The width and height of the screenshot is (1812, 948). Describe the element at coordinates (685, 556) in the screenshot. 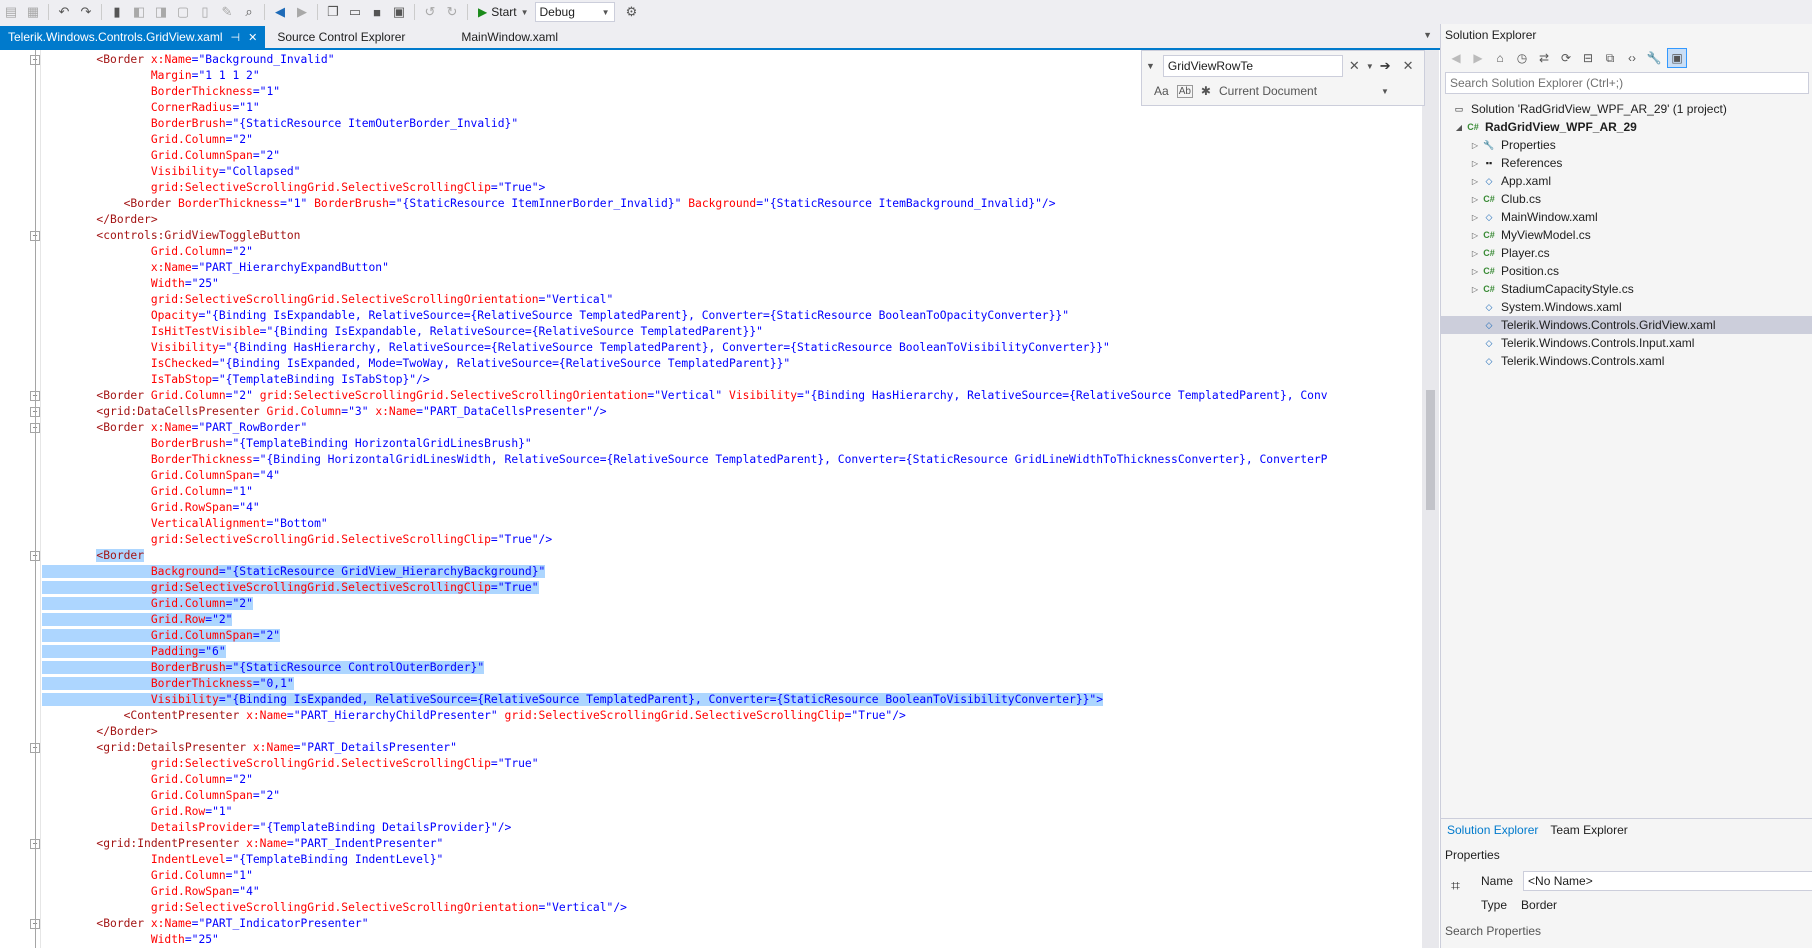

I see `code-line: <Border` at that location.